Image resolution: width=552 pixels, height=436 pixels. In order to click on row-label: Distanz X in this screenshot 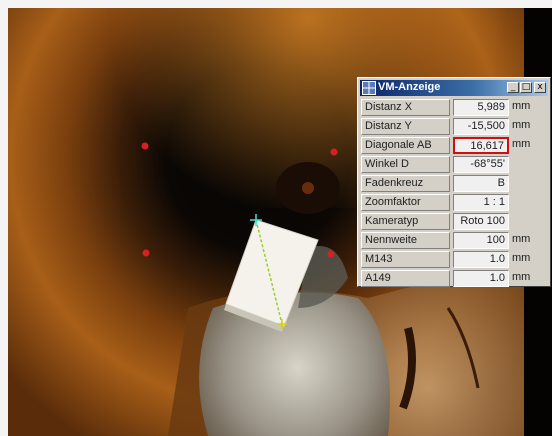, I will do `click(405, 107)`.